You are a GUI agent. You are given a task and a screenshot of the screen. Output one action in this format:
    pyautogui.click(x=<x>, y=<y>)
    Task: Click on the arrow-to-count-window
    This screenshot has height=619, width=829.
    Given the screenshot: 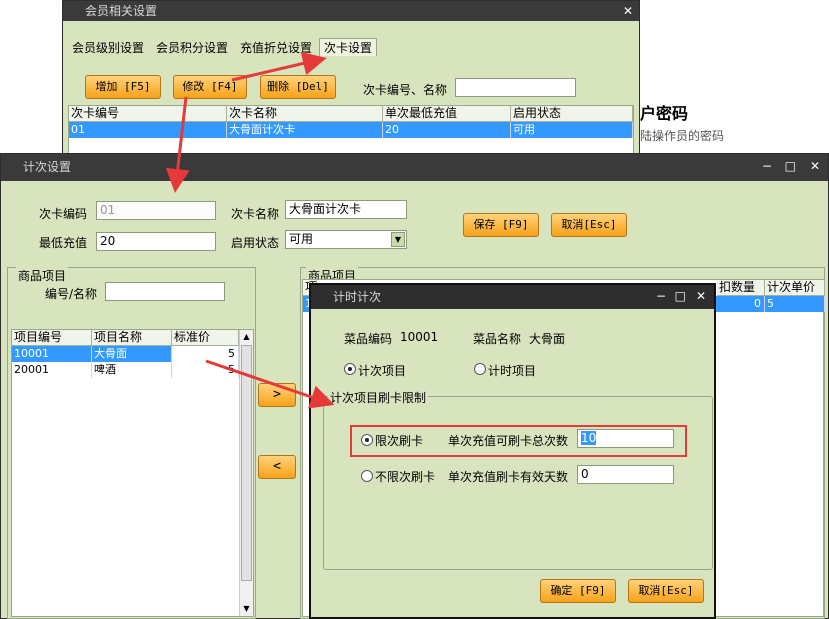 What is the action you would take?
    pyautogui.click(x=177, y=144)
    